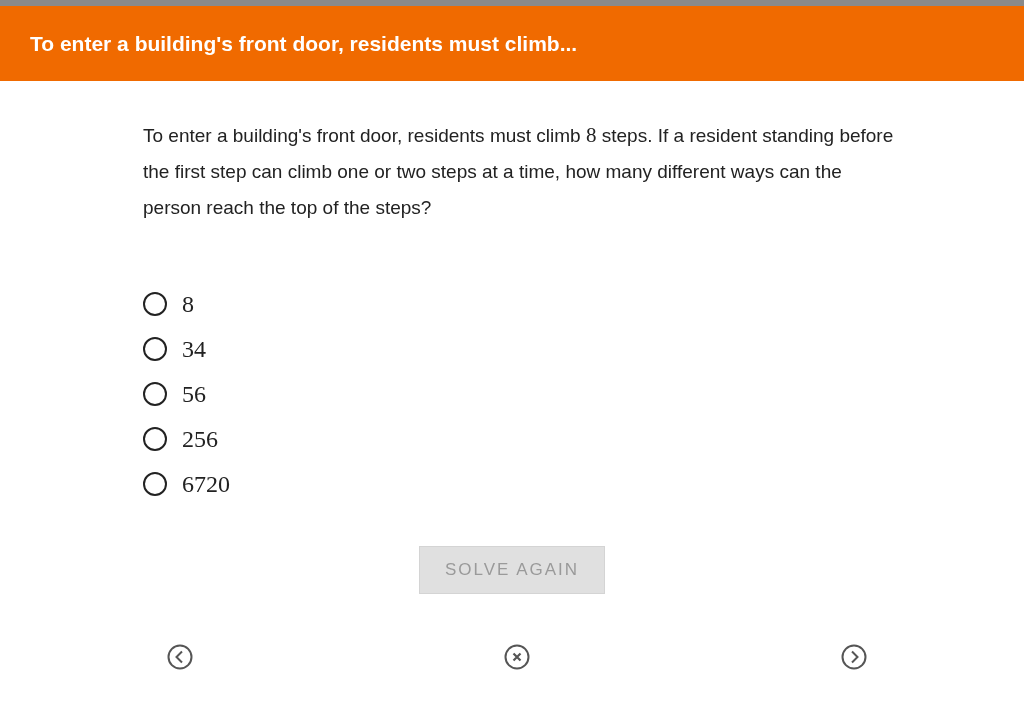 The width and height of the screenshot is (1024, 718). I want to click on next-icon, so click(854, 657).